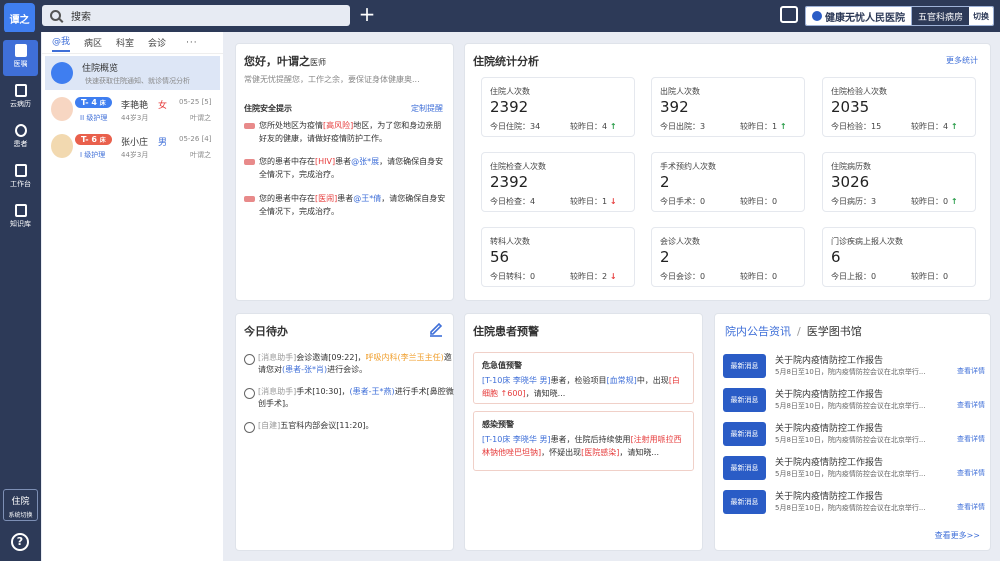 Image resolution: width=1000 pixels, height=561 pixels. What do you see at coordinates (20, 542) in the screenshot?
I see `help-icon: ?` at bounding box center [20, 542].